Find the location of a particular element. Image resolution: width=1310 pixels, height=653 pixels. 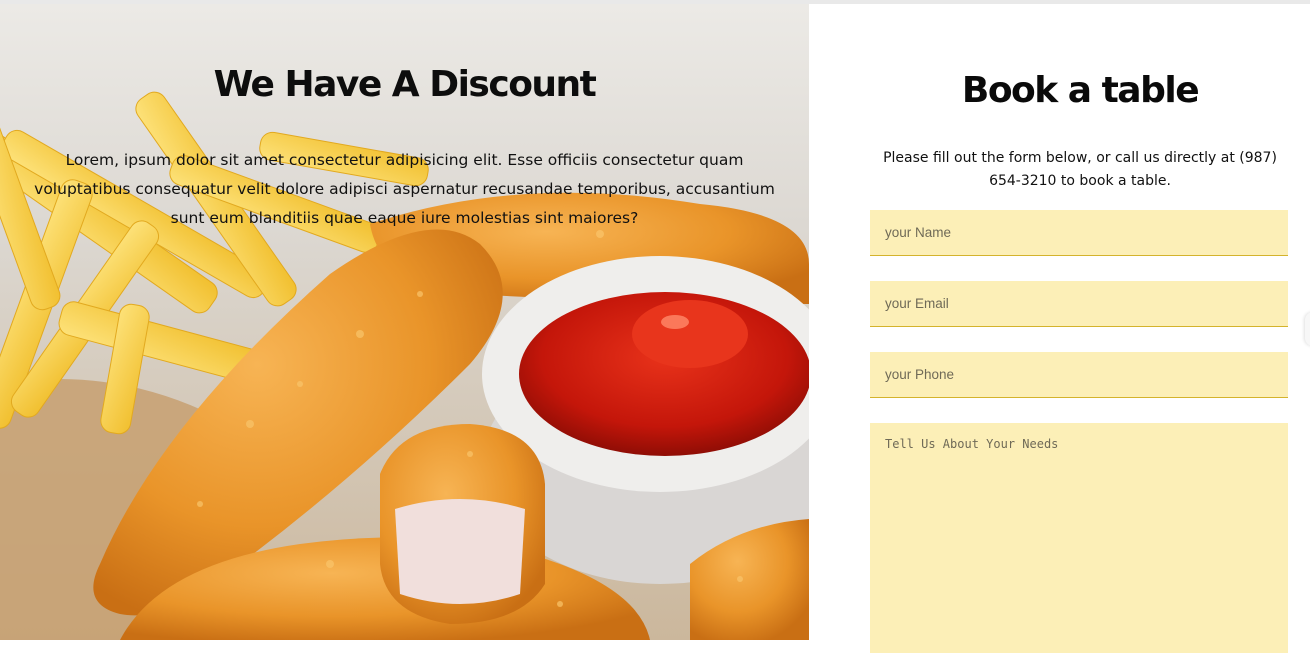

name-field is located at coordinates (1079, 233).